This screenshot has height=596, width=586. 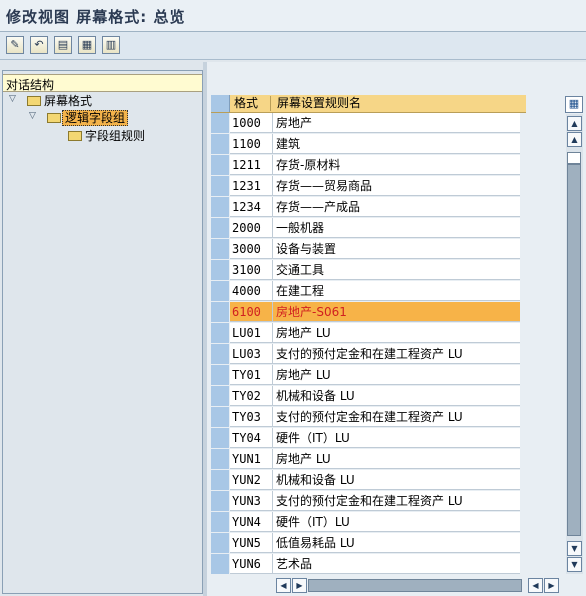 What do you see at coordinates (251, 186) in the screenshot?
I see `cell-code: 1231` at bounding box center [251, 186].